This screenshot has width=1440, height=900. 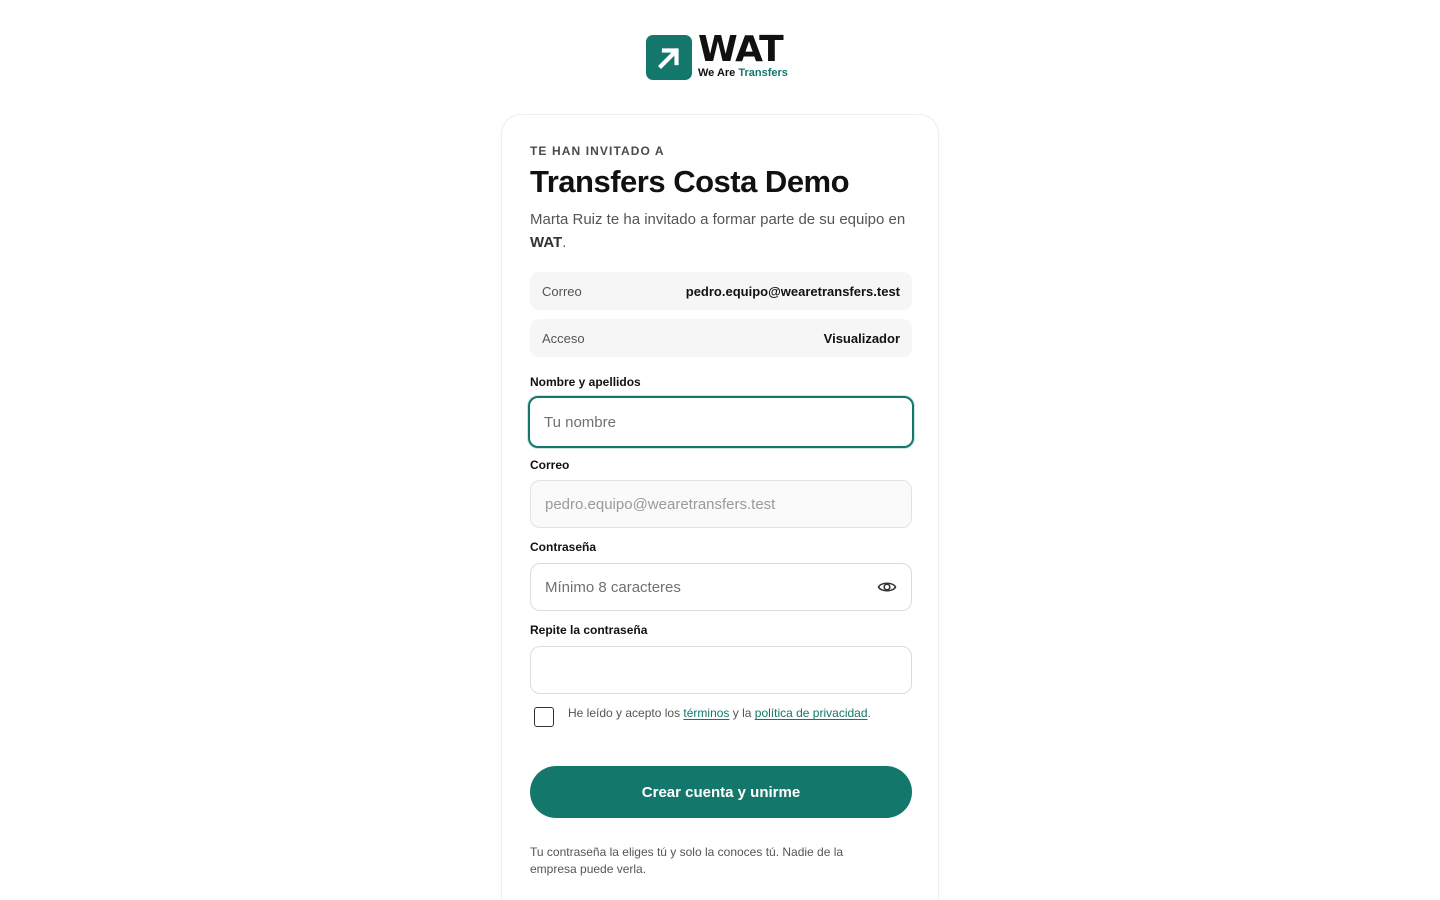 I want to click on name-field, so click(x=721, y=422).